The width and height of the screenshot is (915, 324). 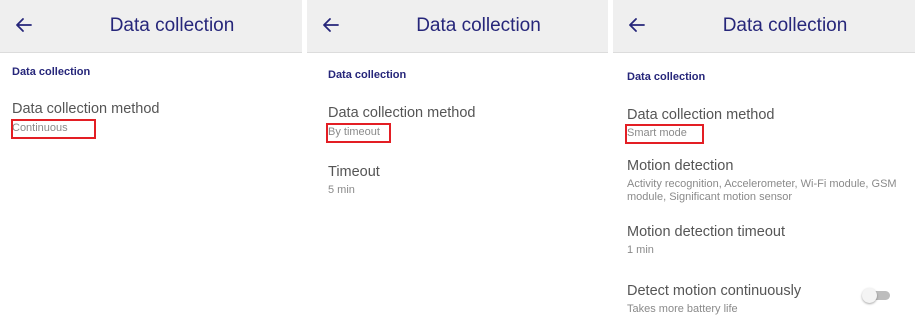 What do you see at coordinates (341, 190) in the screenshot?
I see `timeout-value: 5 min` at bounding box center [341, 190].